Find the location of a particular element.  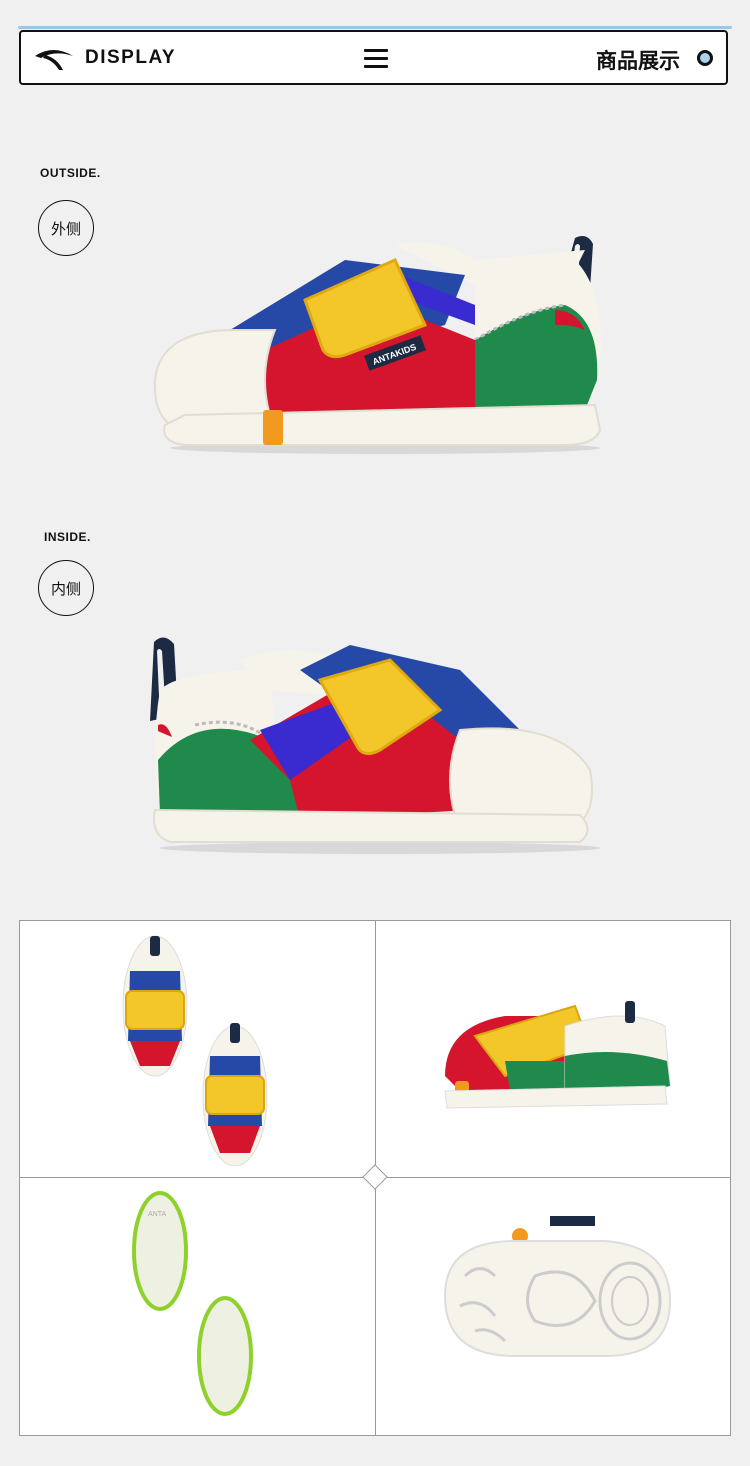

header-bar: DISPLAY 商品展示 is located at coordinates (373, 57).